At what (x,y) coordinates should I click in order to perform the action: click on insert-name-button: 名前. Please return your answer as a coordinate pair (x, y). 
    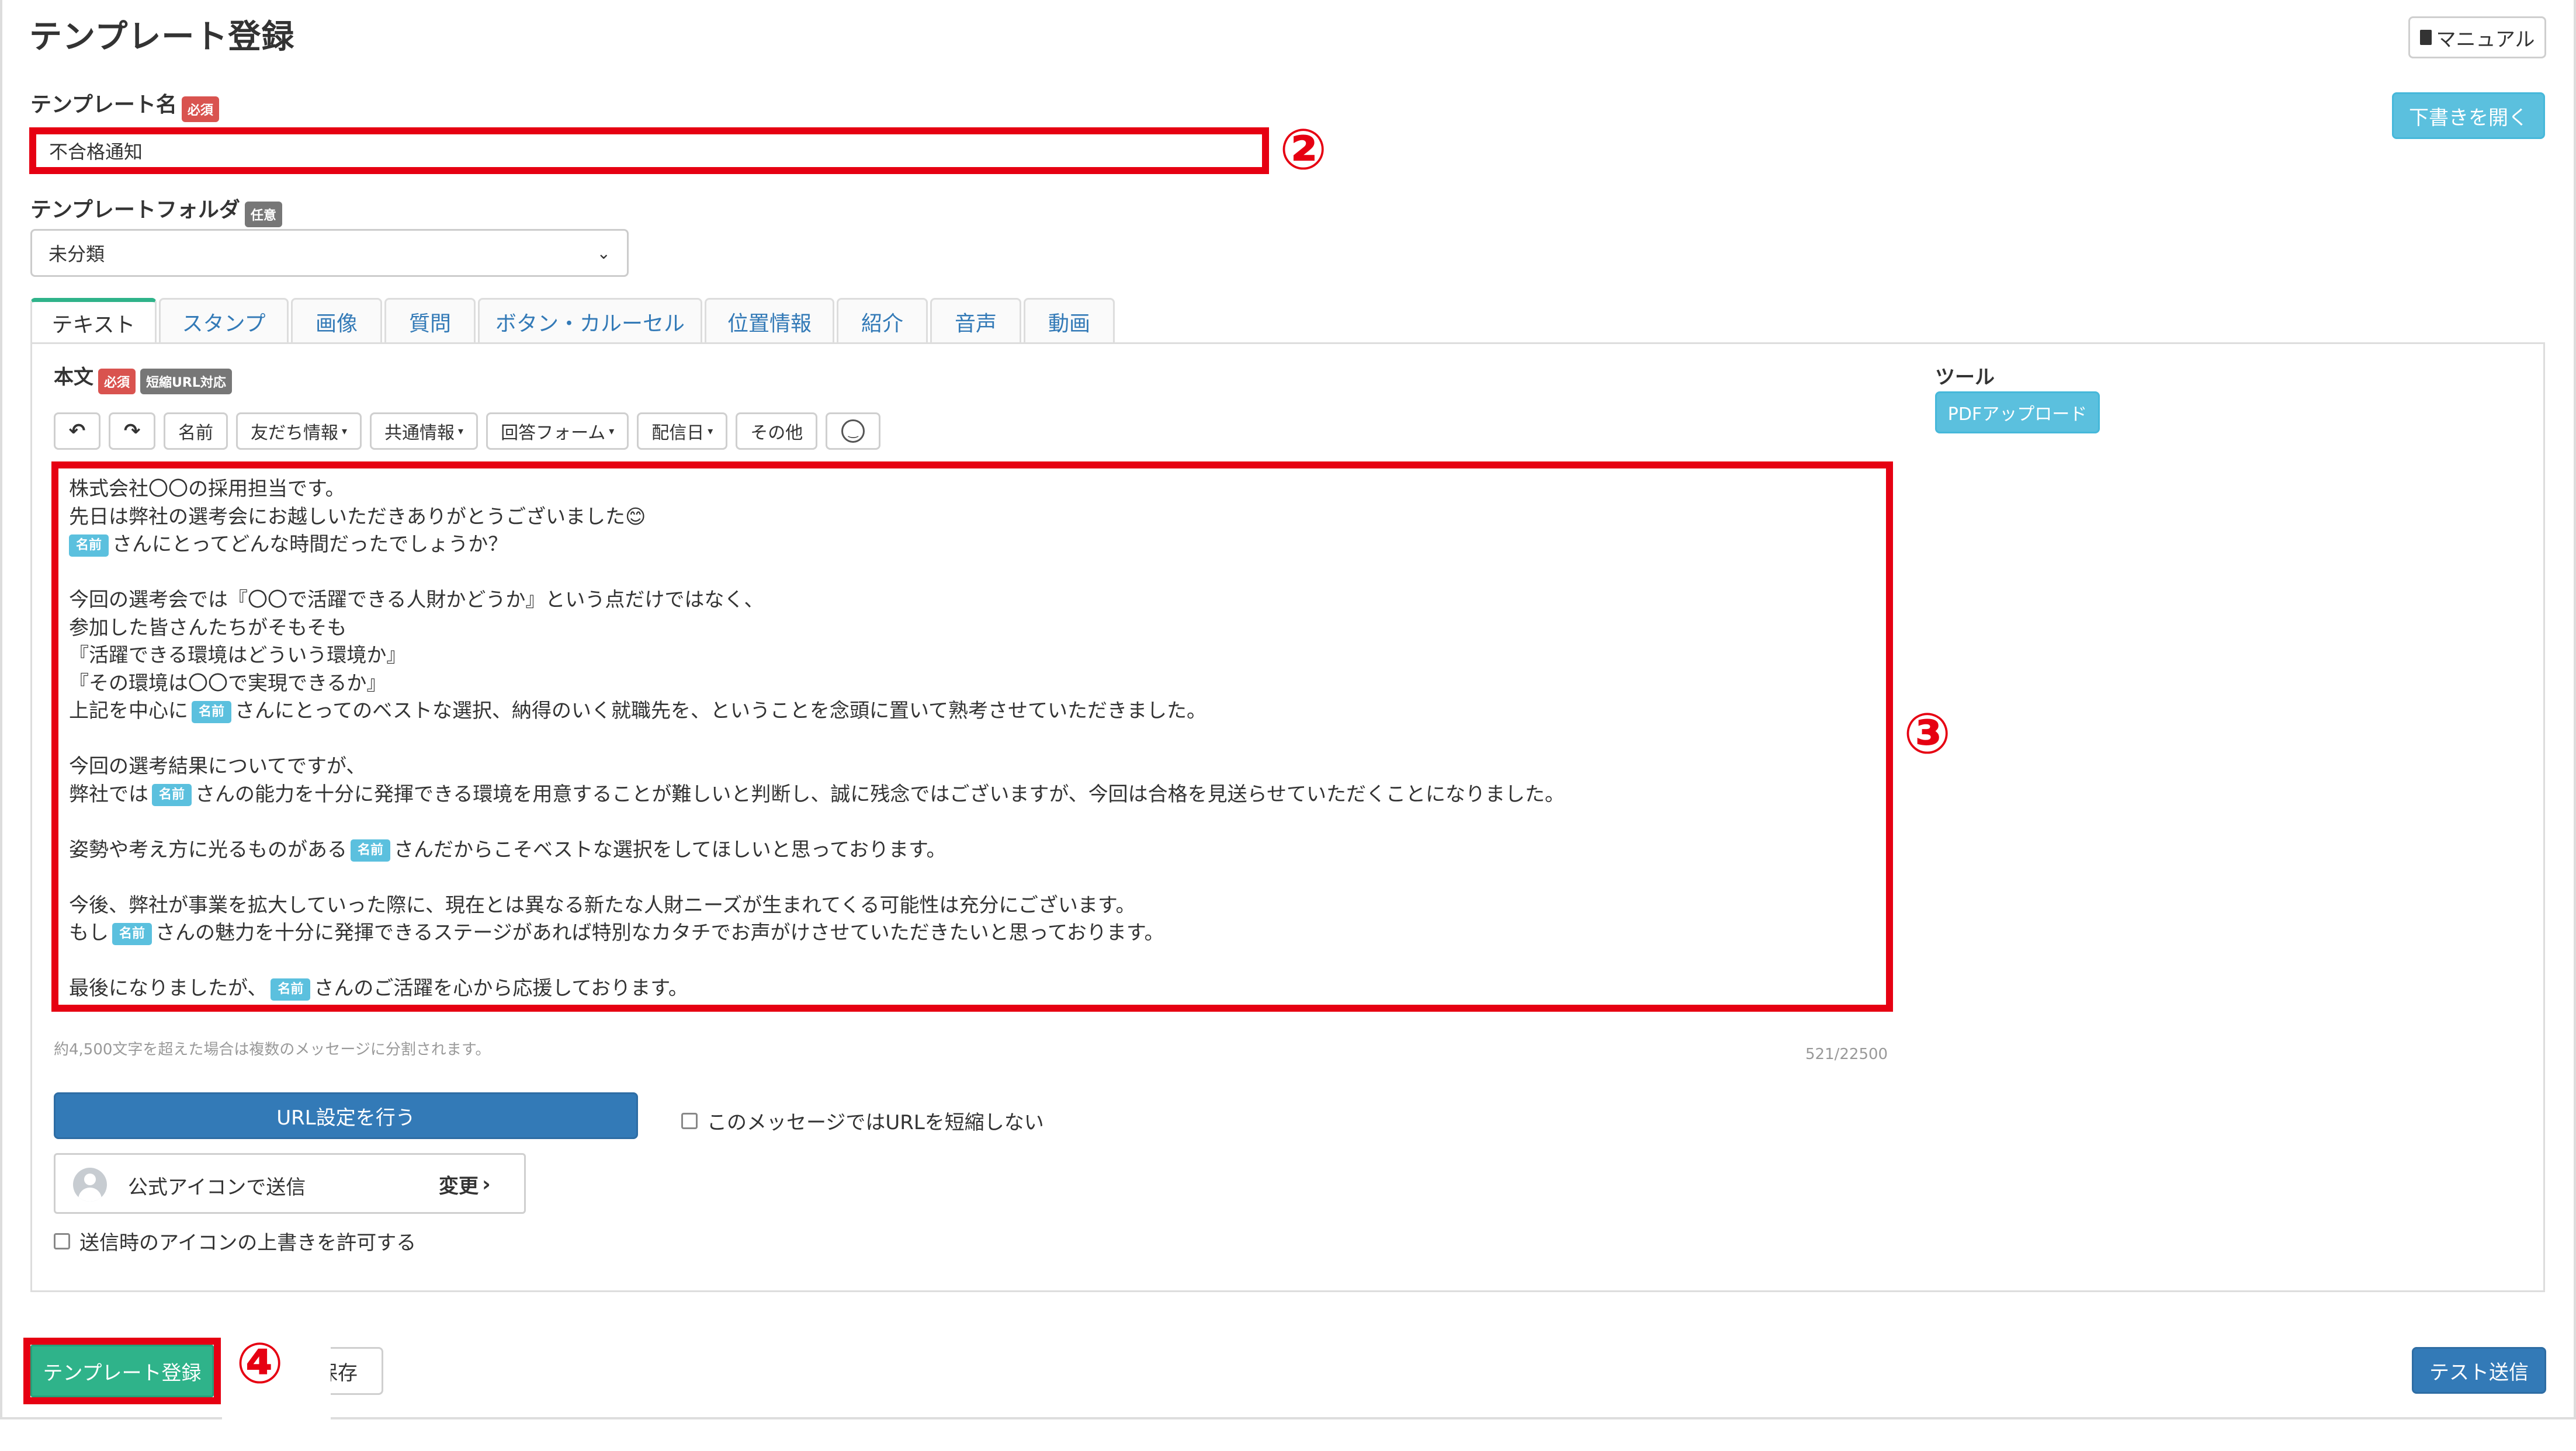
    Looking at the image, I should click on (196, 431).